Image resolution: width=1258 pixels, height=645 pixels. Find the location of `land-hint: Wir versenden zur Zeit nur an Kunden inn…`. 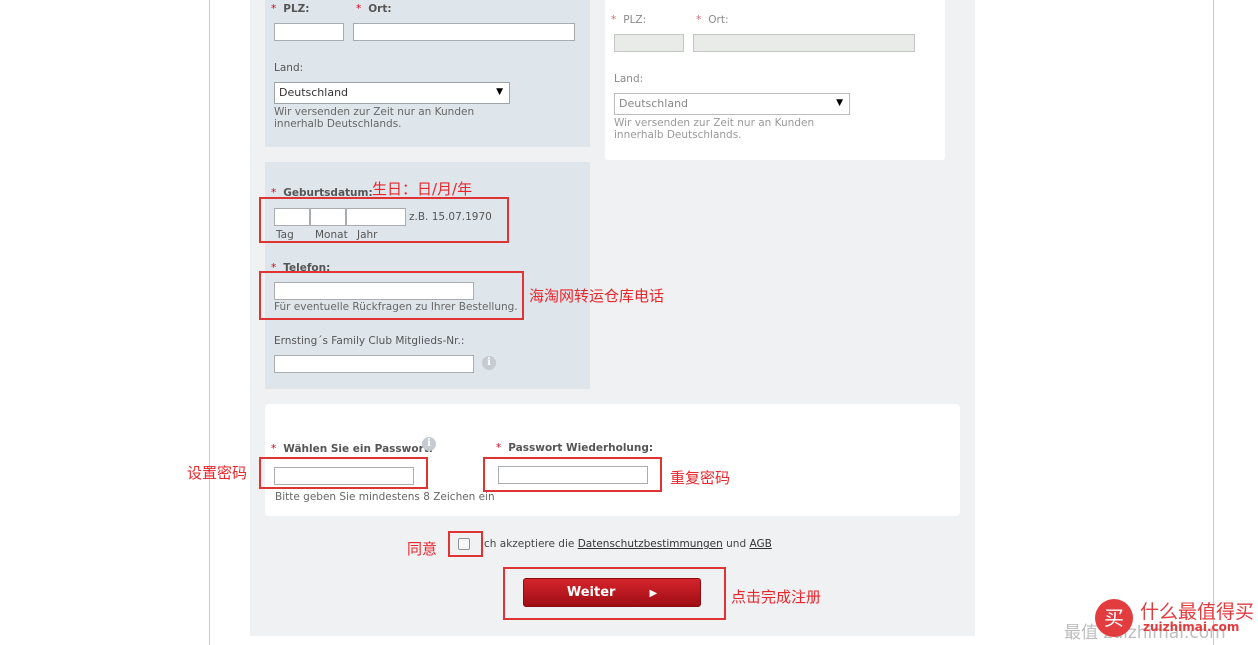

land-hint: Wir versenden zur Zeit nur an Kunden inn… is located at coordinates (374, 118).